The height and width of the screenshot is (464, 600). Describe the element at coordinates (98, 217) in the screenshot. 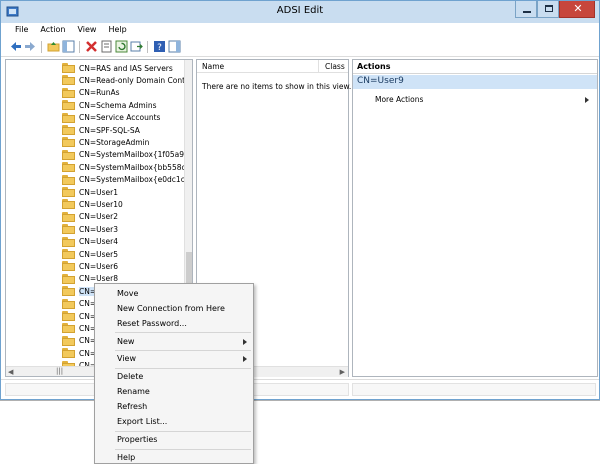

I see `tree-item-label: CN=User2` at that location.